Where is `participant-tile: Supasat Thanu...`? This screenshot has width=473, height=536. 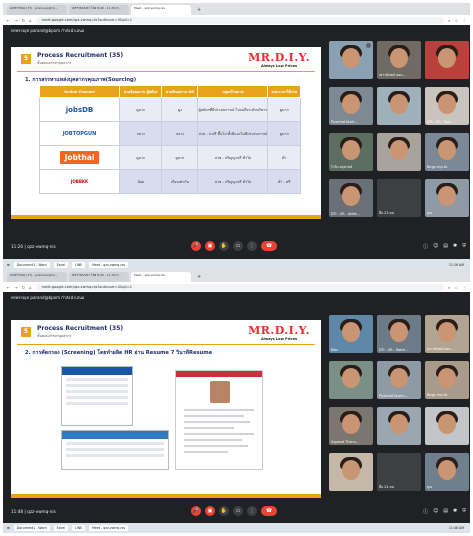
participant-tile: Supasat Thanu... is located at coordinates (351, 426).